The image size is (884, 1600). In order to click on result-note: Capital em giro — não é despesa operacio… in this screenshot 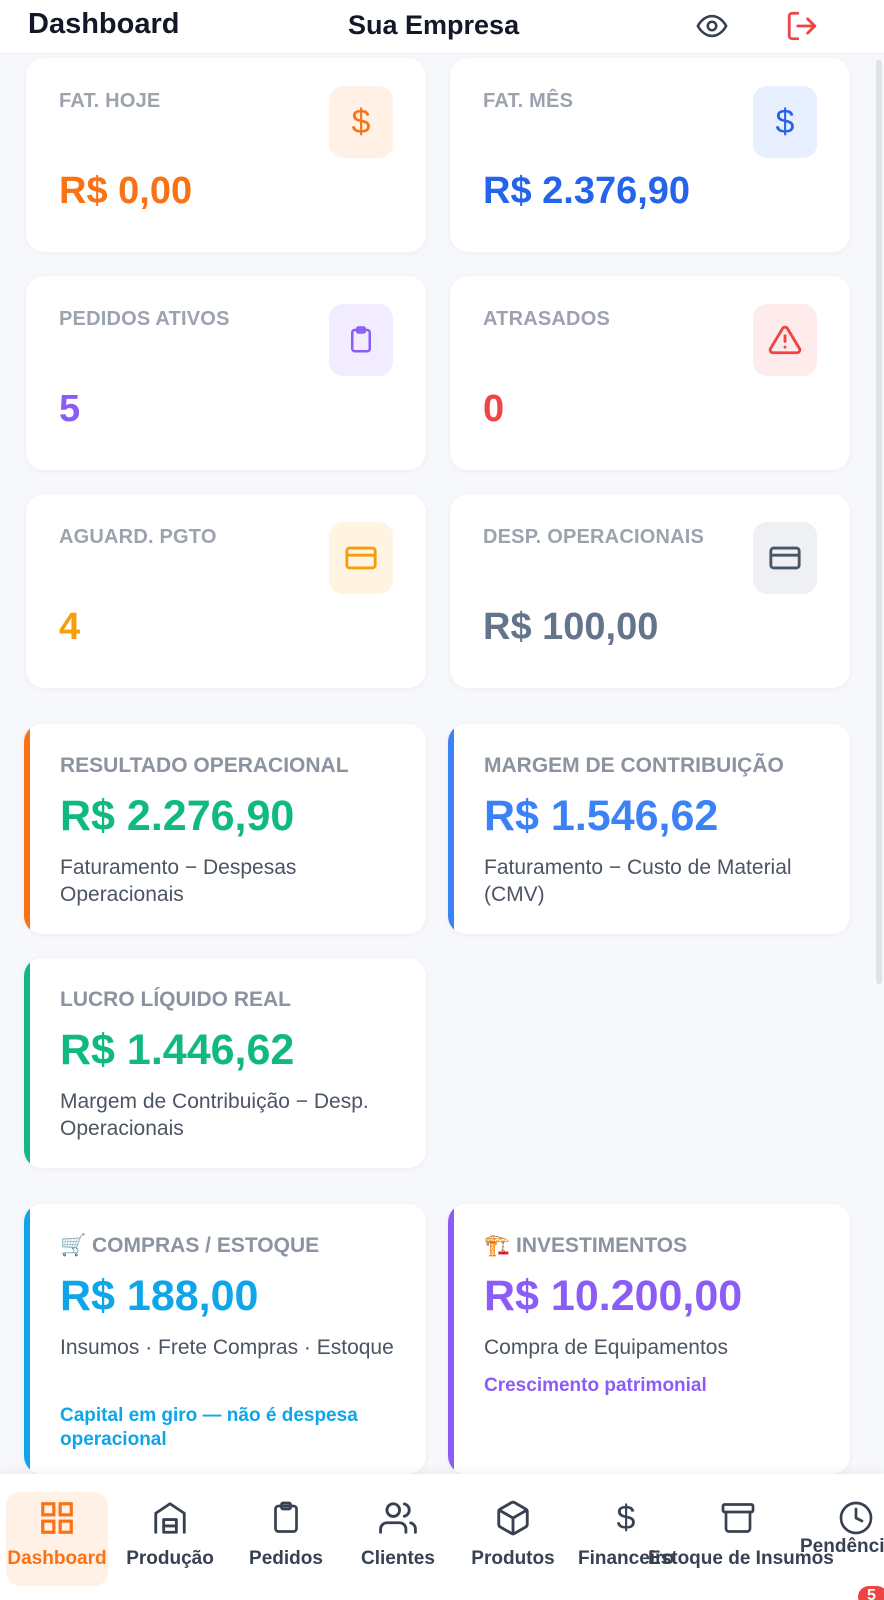, I will do `click(209, 1427)`.